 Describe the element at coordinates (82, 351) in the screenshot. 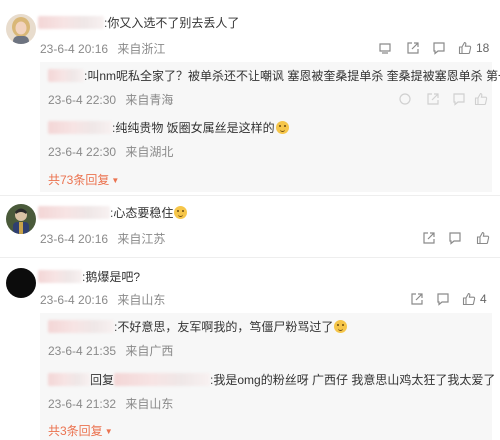

I see `reply-time: 23-6-4 21:35` at that location.